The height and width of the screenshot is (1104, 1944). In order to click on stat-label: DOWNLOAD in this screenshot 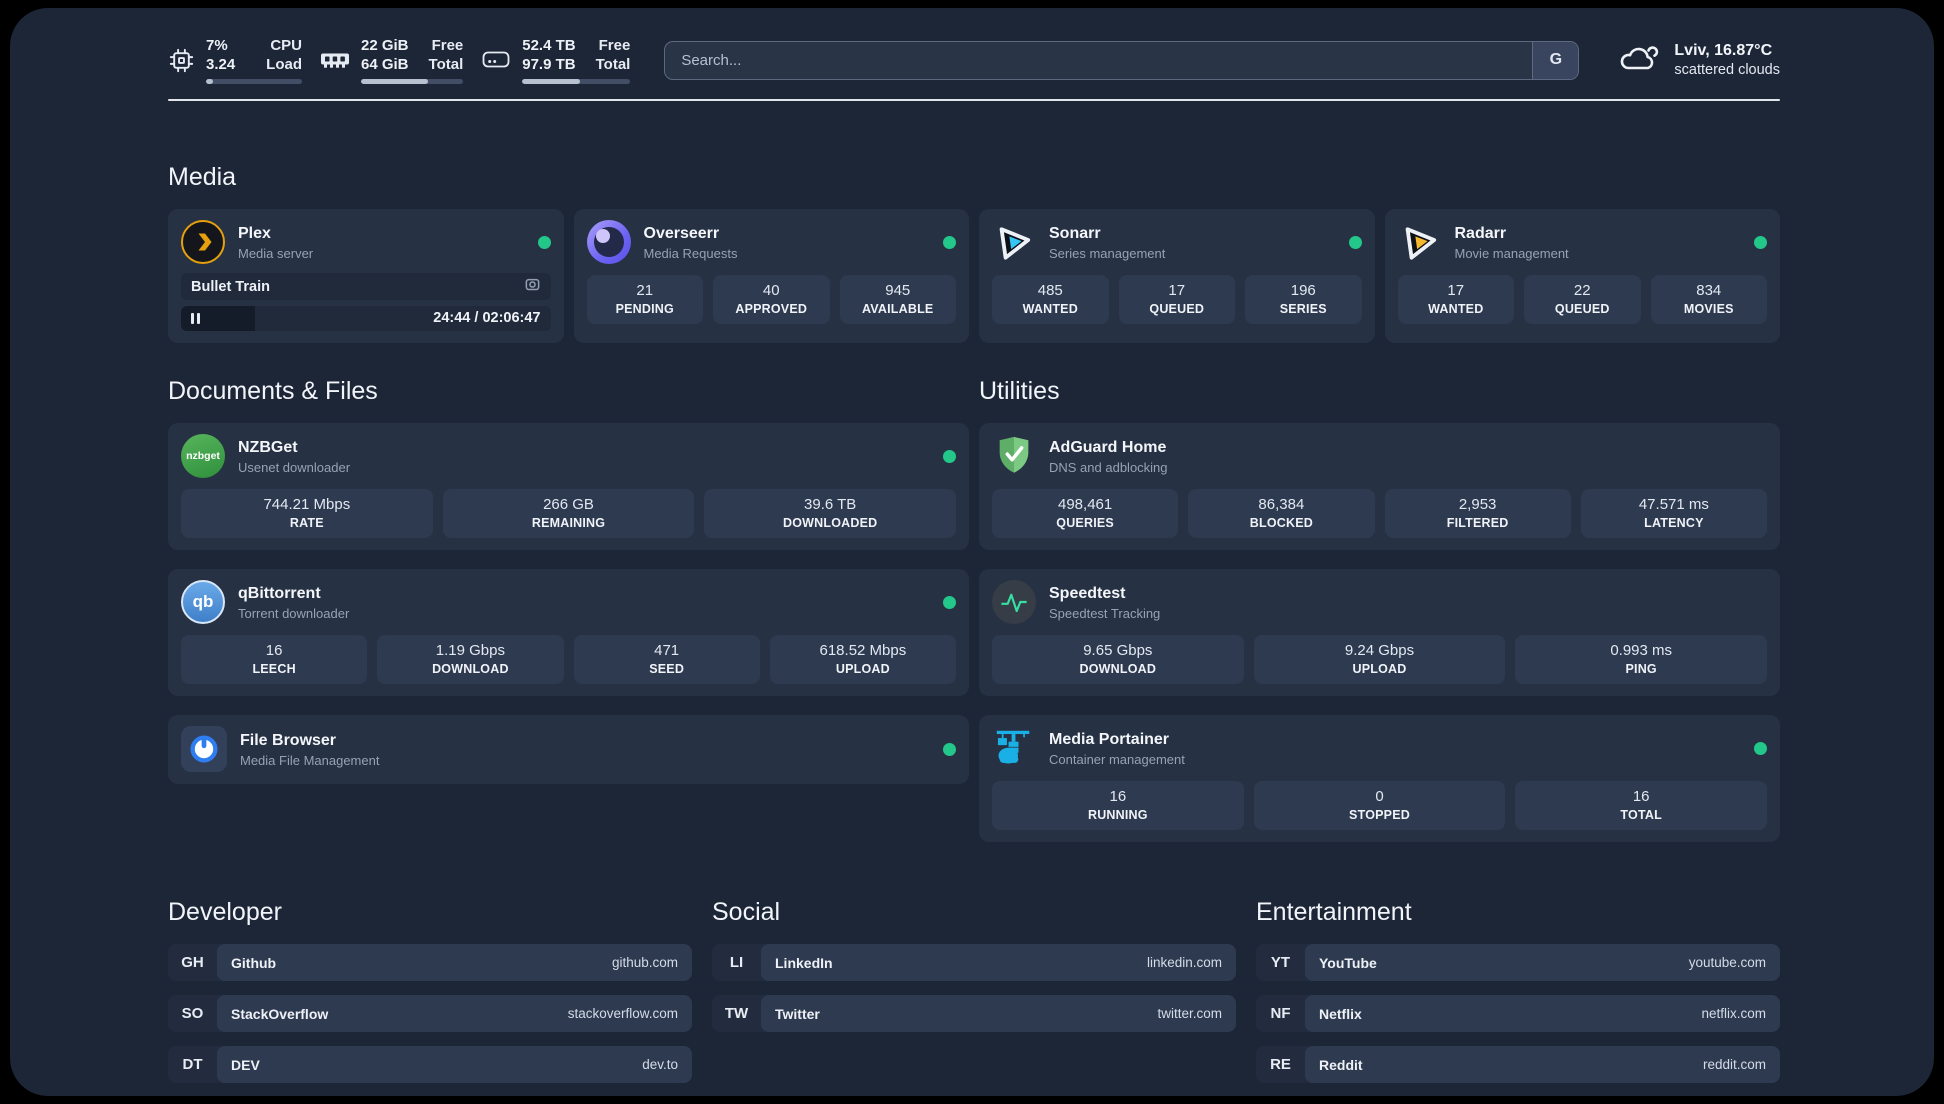, I will do `click(470, 669)`.